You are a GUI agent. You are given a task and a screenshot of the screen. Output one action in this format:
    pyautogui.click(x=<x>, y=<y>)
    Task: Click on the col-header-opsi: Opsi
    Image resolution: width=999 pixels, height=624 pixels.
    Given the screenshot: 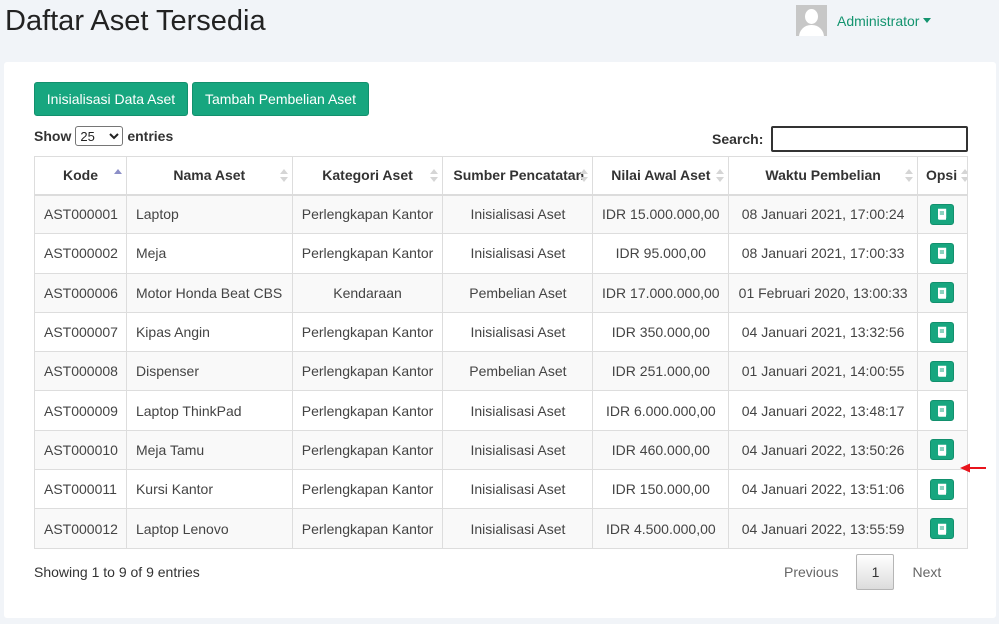 What is the action you would take?
    pyautogui.click(x=942, y=176)
    